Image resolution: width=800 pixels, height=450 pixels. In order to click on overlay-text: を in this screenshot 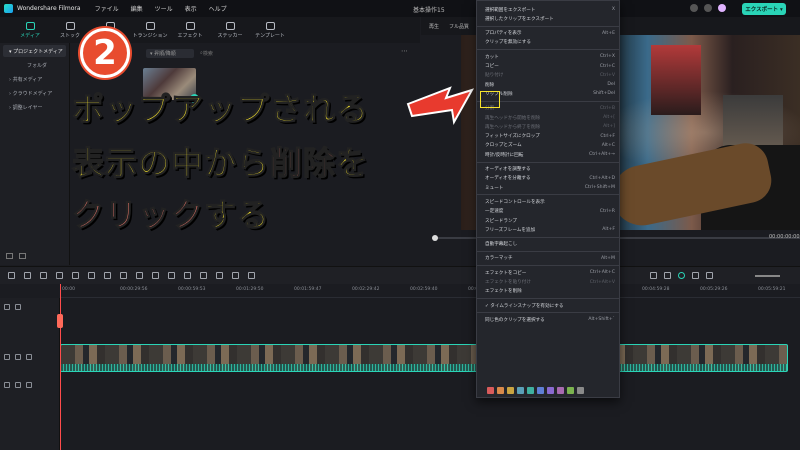, I will do `click(352, 162)`.